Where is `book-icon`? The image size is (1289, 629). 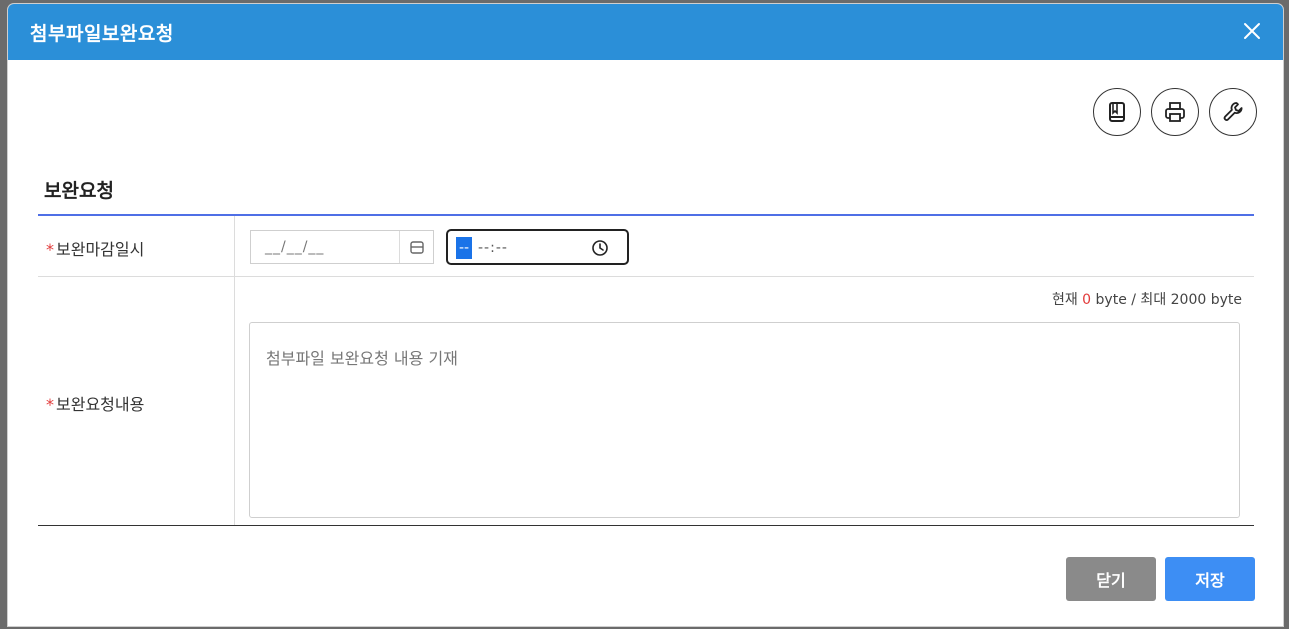
book-icon is located at coordinates (1117, 112).